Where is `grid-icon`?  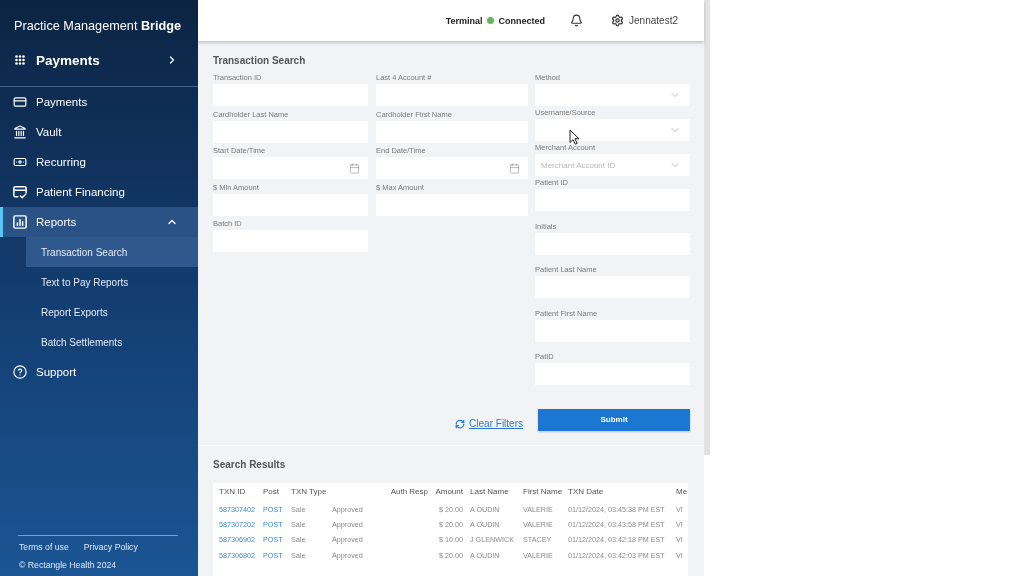
grid-icon is located at coordinates (20, 60).